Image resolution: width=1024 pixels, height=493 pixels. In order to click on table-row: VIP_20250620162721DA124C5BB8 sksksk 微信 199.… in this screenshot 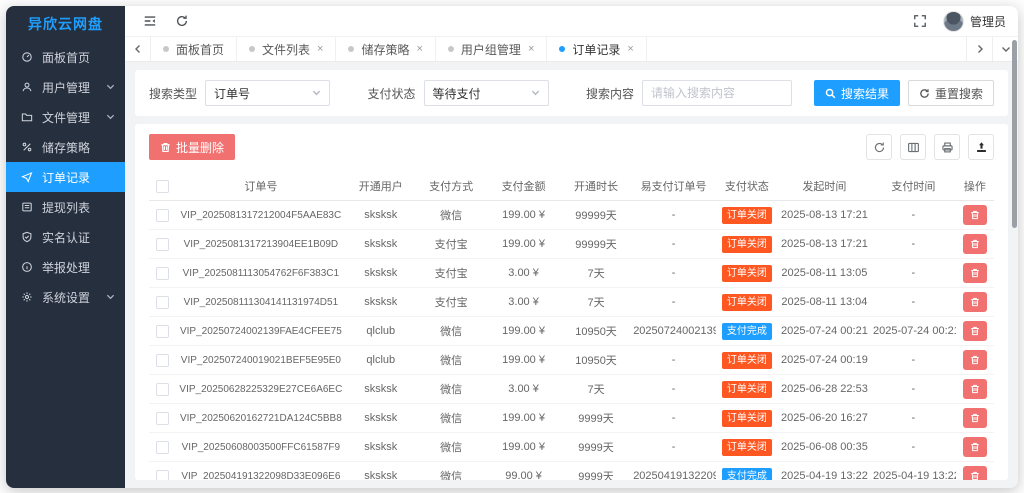, I will do `click(571, 418)`.